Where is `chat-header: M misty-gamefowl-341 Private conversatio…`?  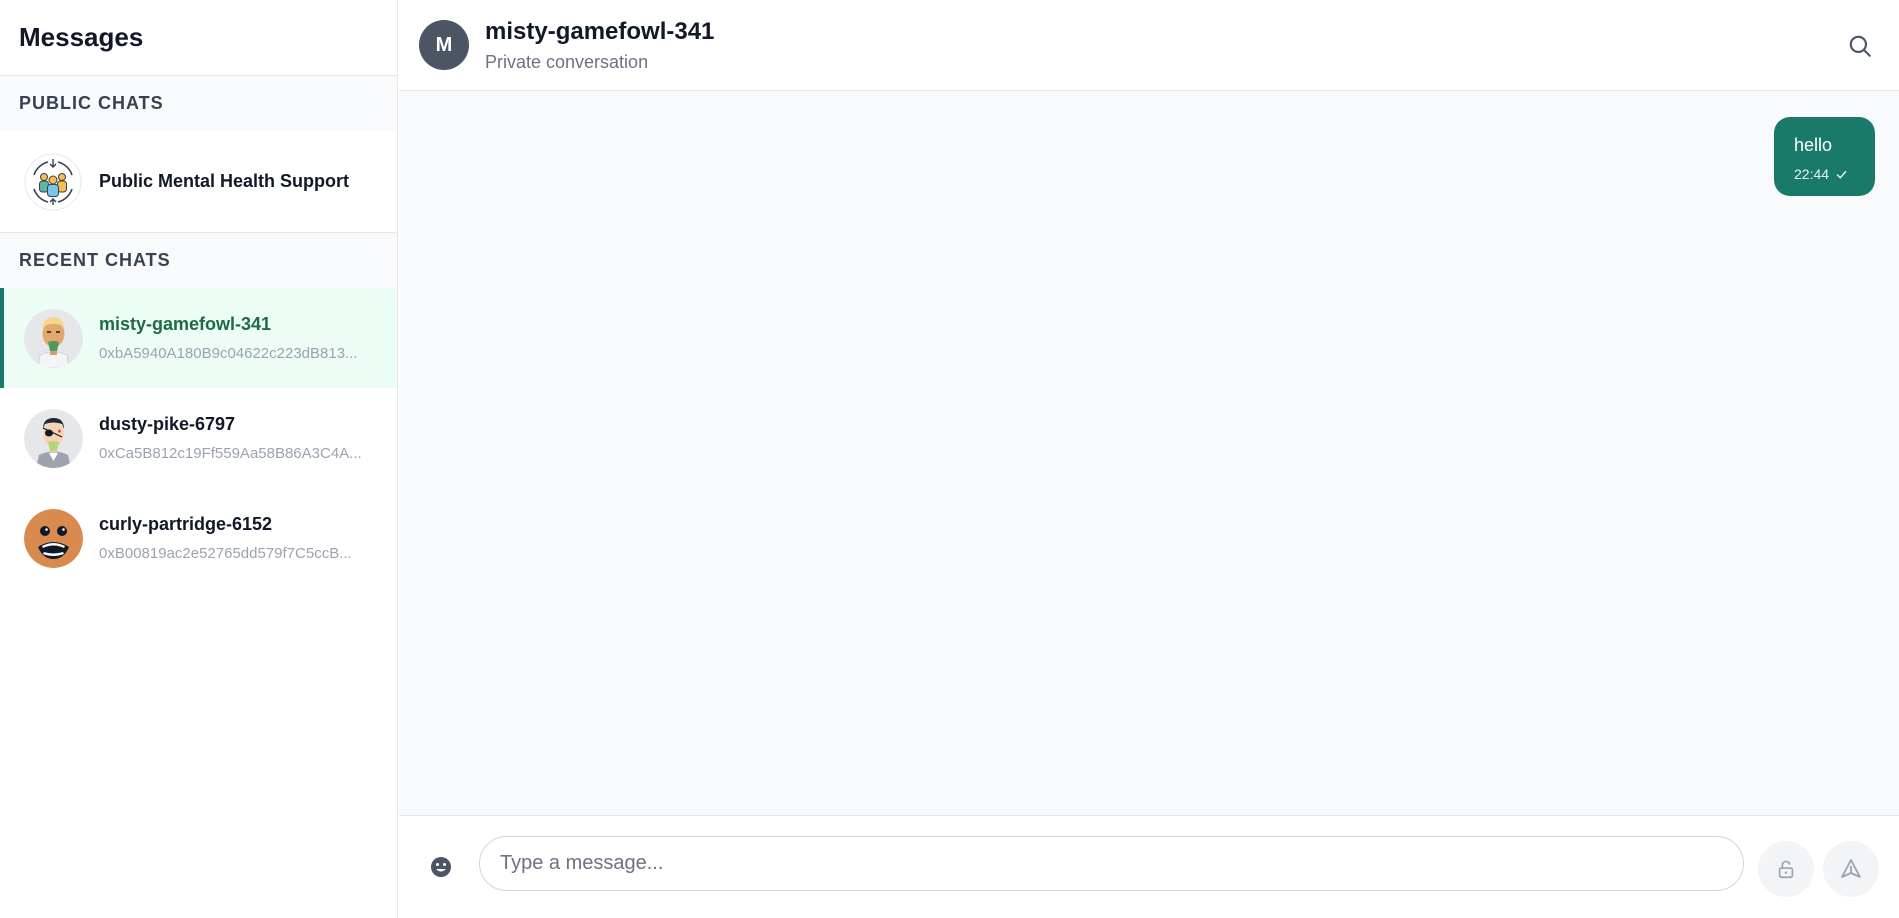
chat-header: M misty-gamefowl-341 Private conversatio… is located at coordinates (1149, 45).